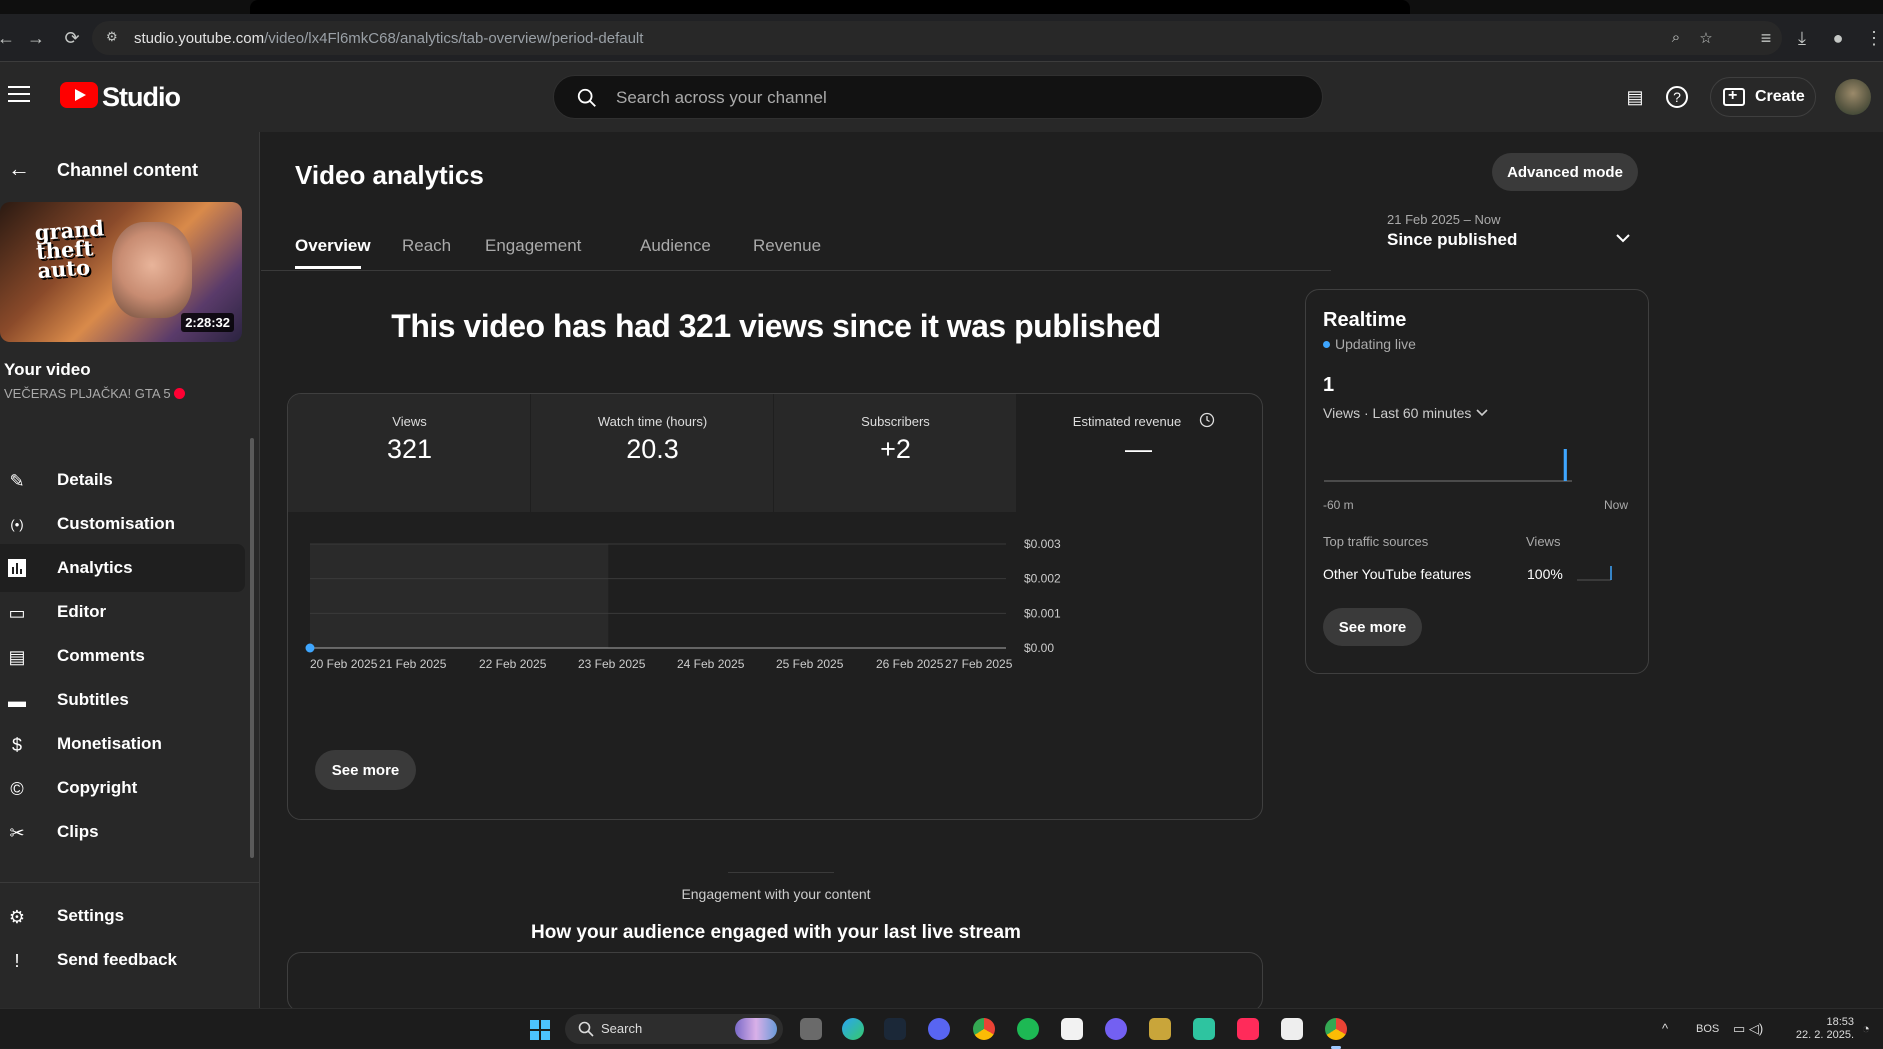  I want to click on avatar, so click(1853, 97).